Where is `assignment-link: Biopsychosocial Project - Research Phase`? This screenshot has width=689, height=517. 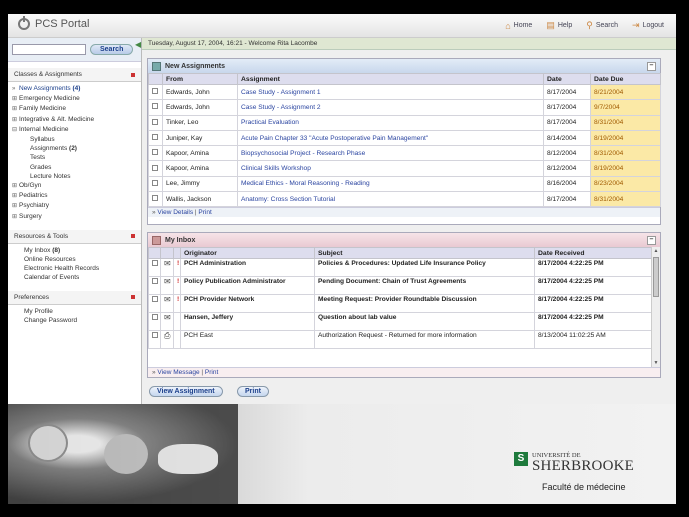 assignment-link: Biopsychosocial Project - Research Phase is located at coordinates (390, 153).